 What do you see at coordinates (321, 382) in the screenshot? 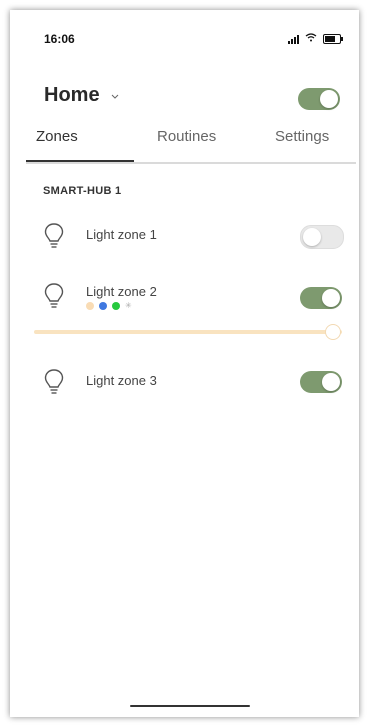
I see `zone-3-toggle` at bounding box center [321, 382].